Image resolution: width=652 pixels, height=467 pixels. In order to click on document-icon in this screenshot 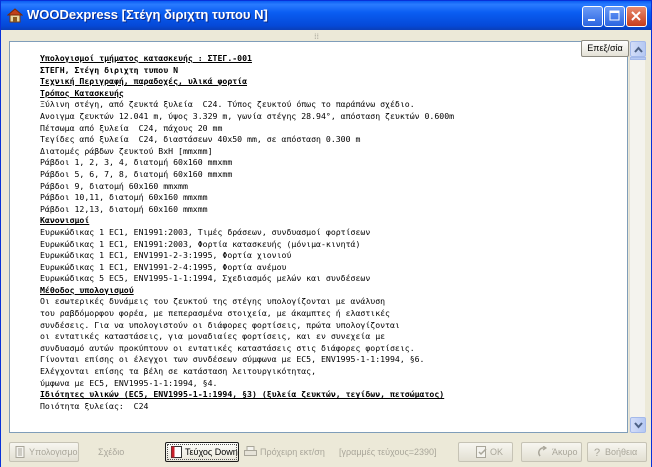, I will do `click(20, 452)`.